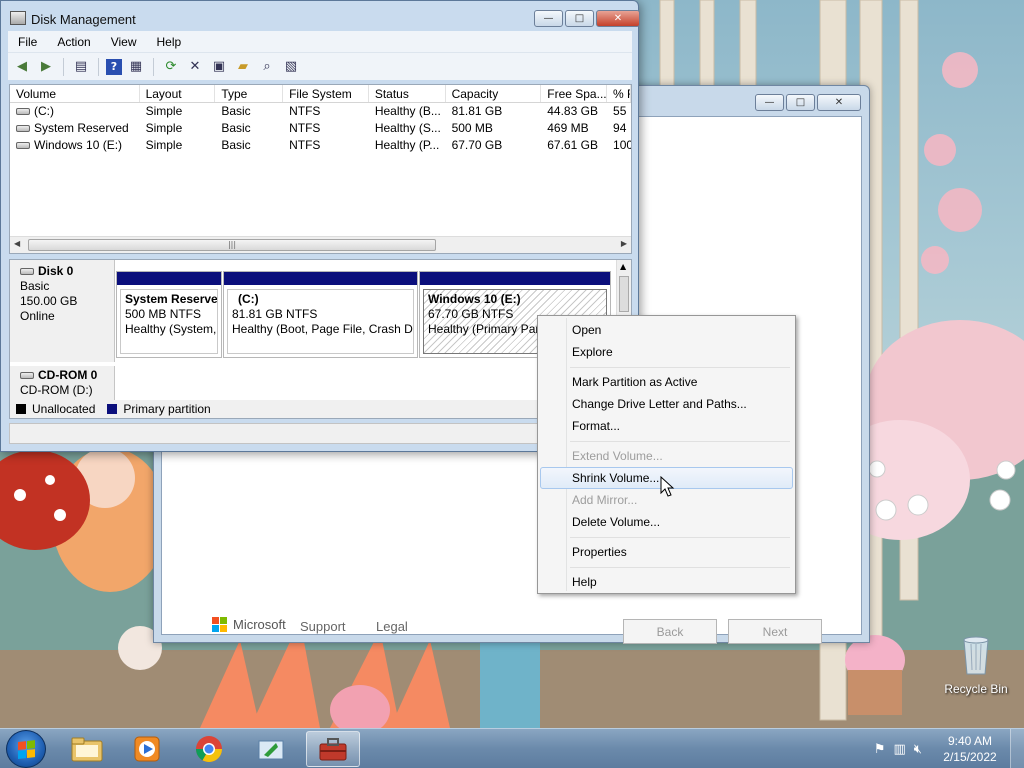 This screenshot has height=768, width=1024. What do you see at coordinates (568, 128) in the screenshot?
I see `table-cell: 469 MB` at bounding box center [568, 128].